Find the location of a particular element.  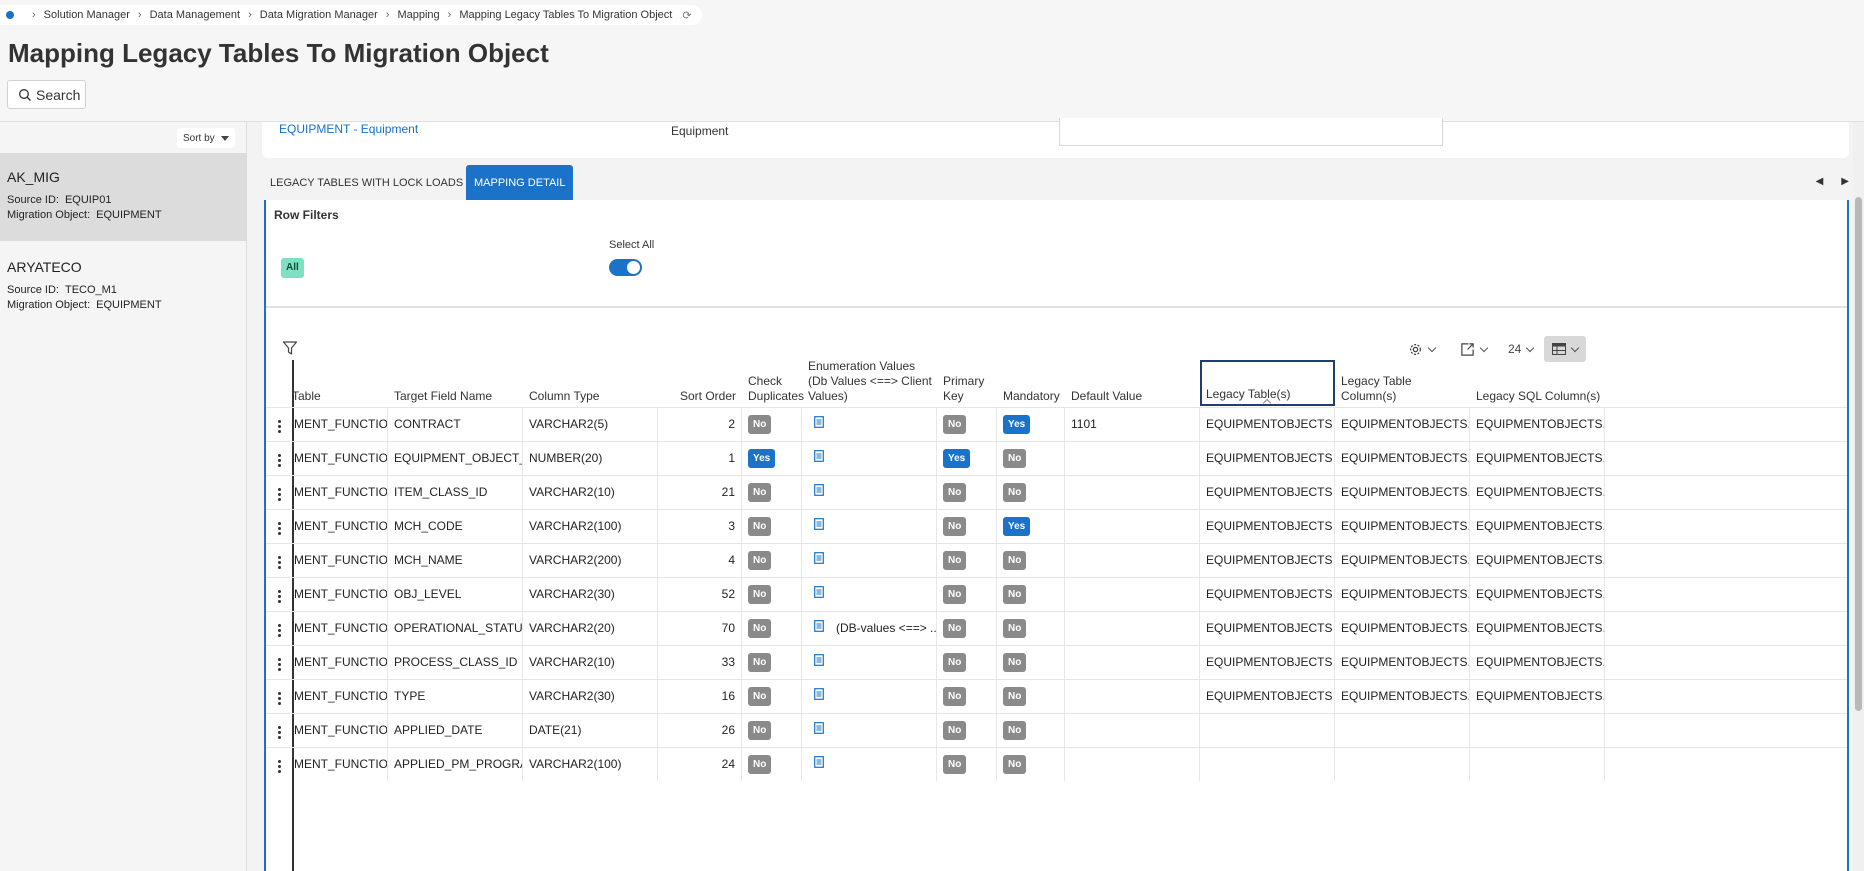

column-header-ltab: Legacy Table(s) is located at coordinates (1267, 383).